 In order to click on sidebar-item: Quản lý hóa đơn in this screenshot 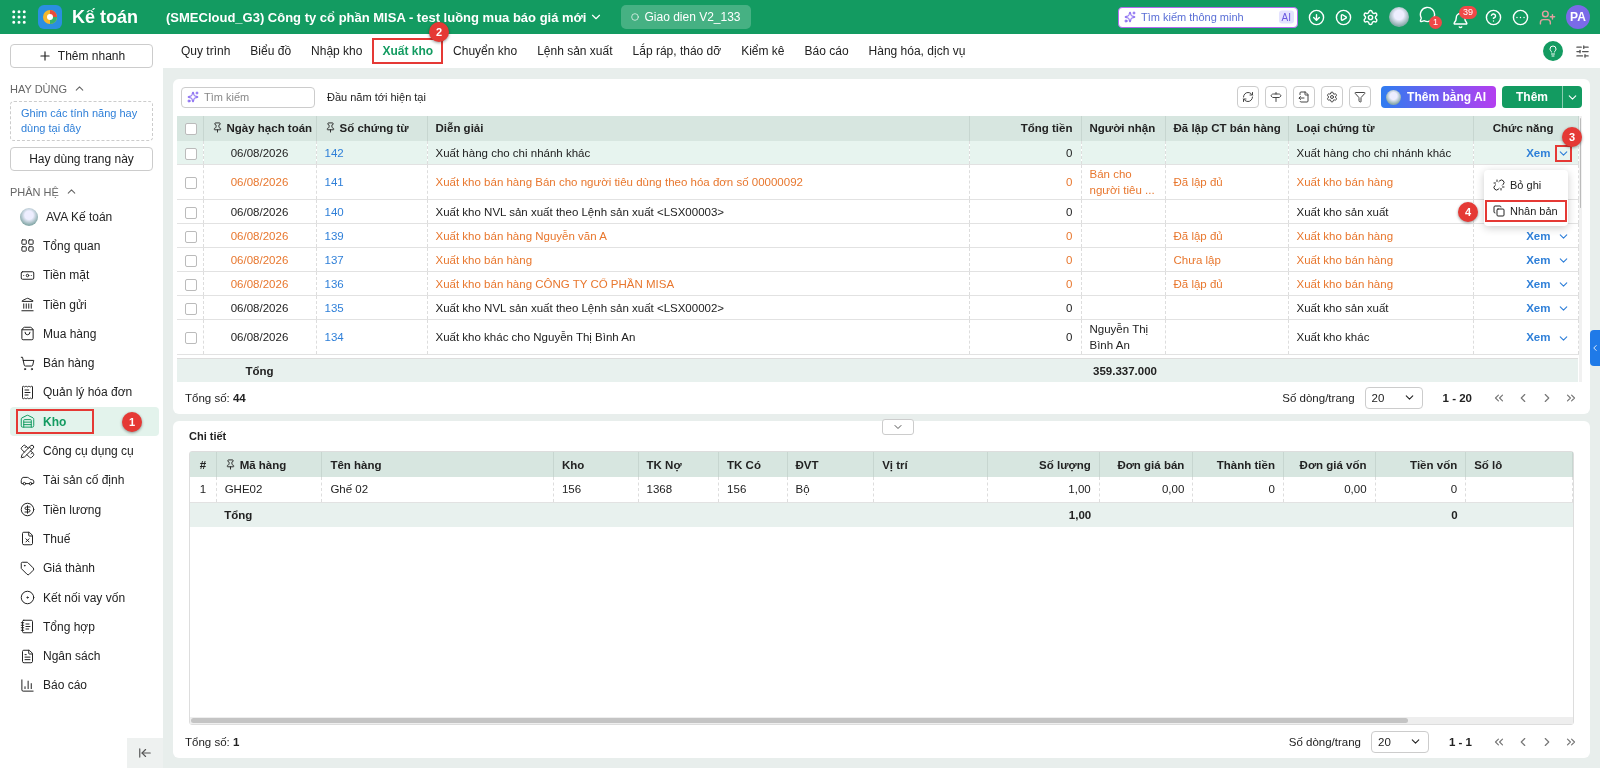, I will do `click(75, 392)`.